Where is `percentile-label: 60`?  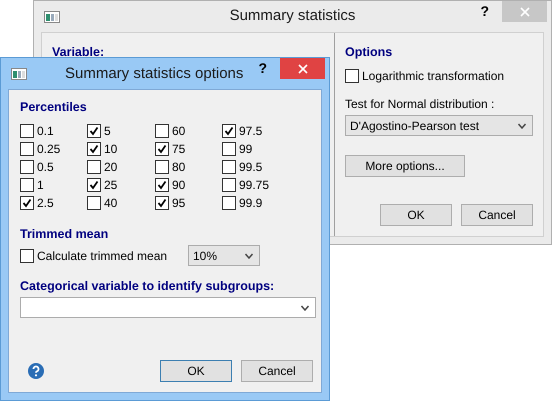 percentile-label: 60 is located at coordinates (179, 131).